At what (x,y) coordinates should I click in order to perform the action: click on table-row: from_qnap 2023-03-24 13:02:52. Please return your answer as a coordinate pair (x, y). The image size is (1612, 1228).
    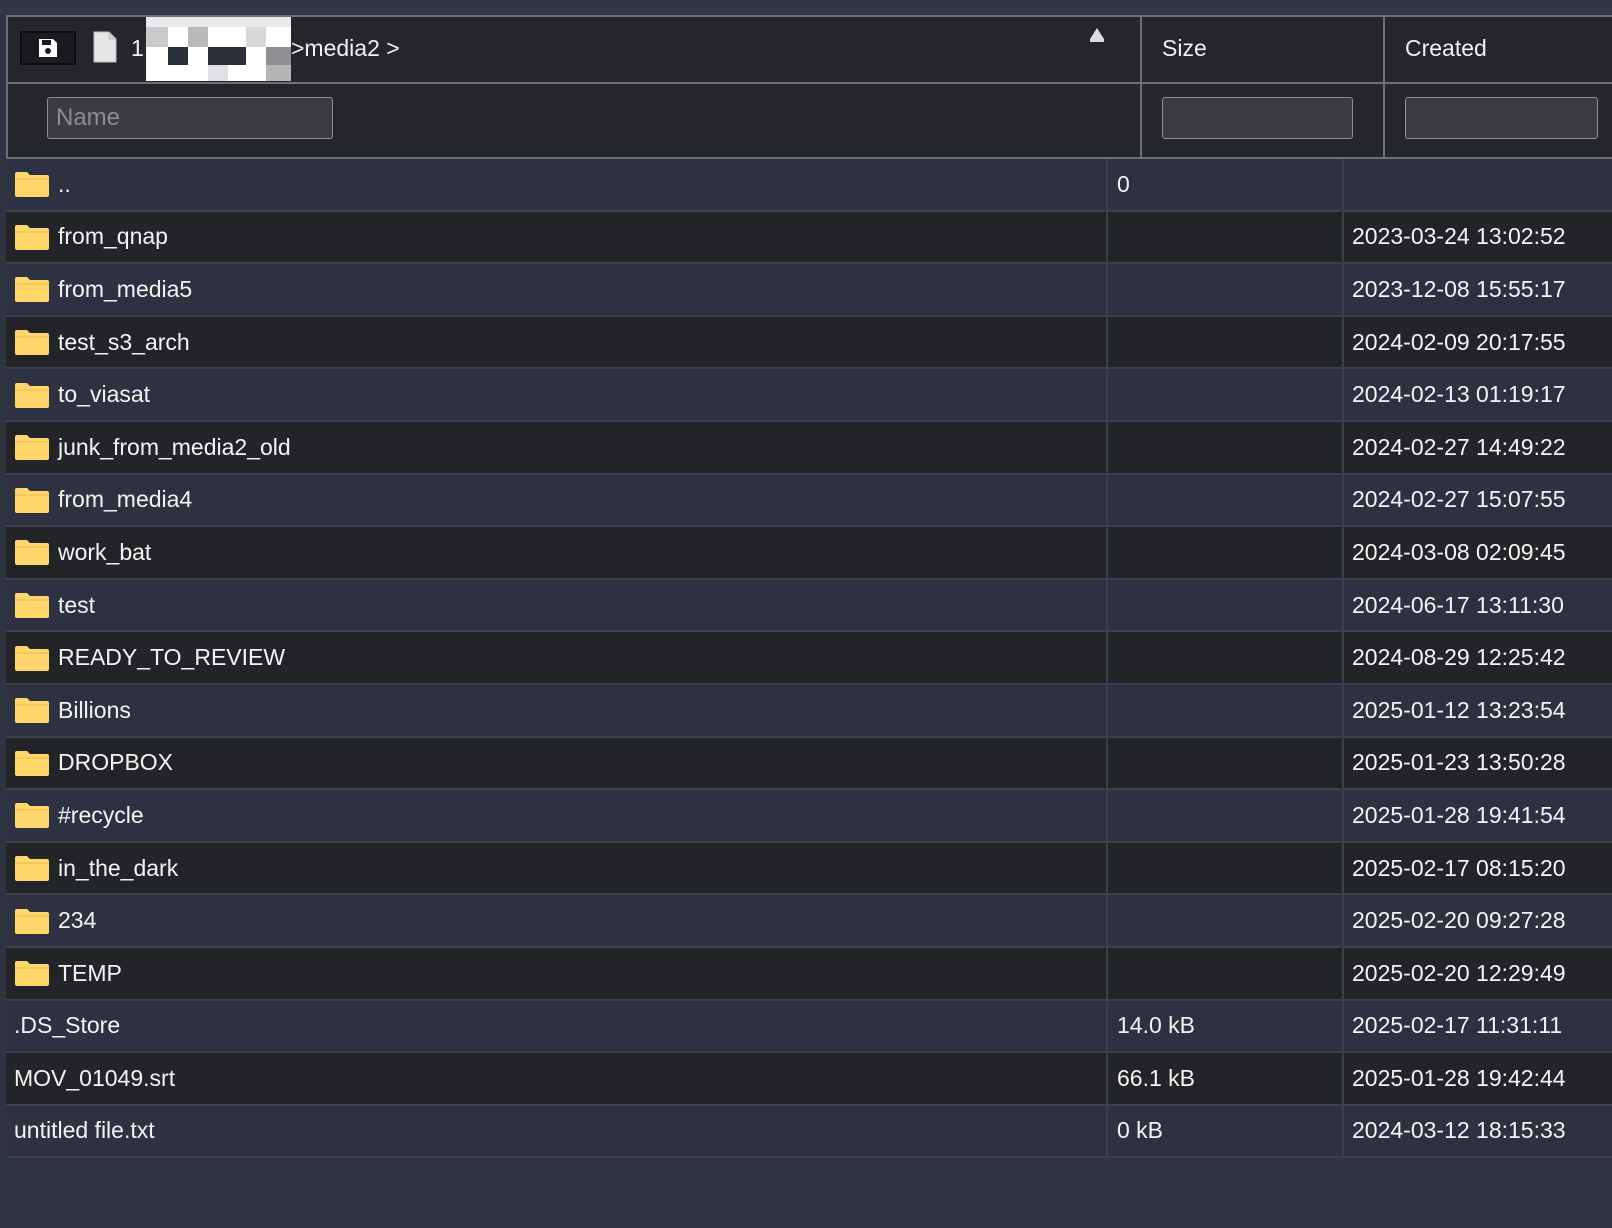
    Looking at the image, I should click on (809, 238).